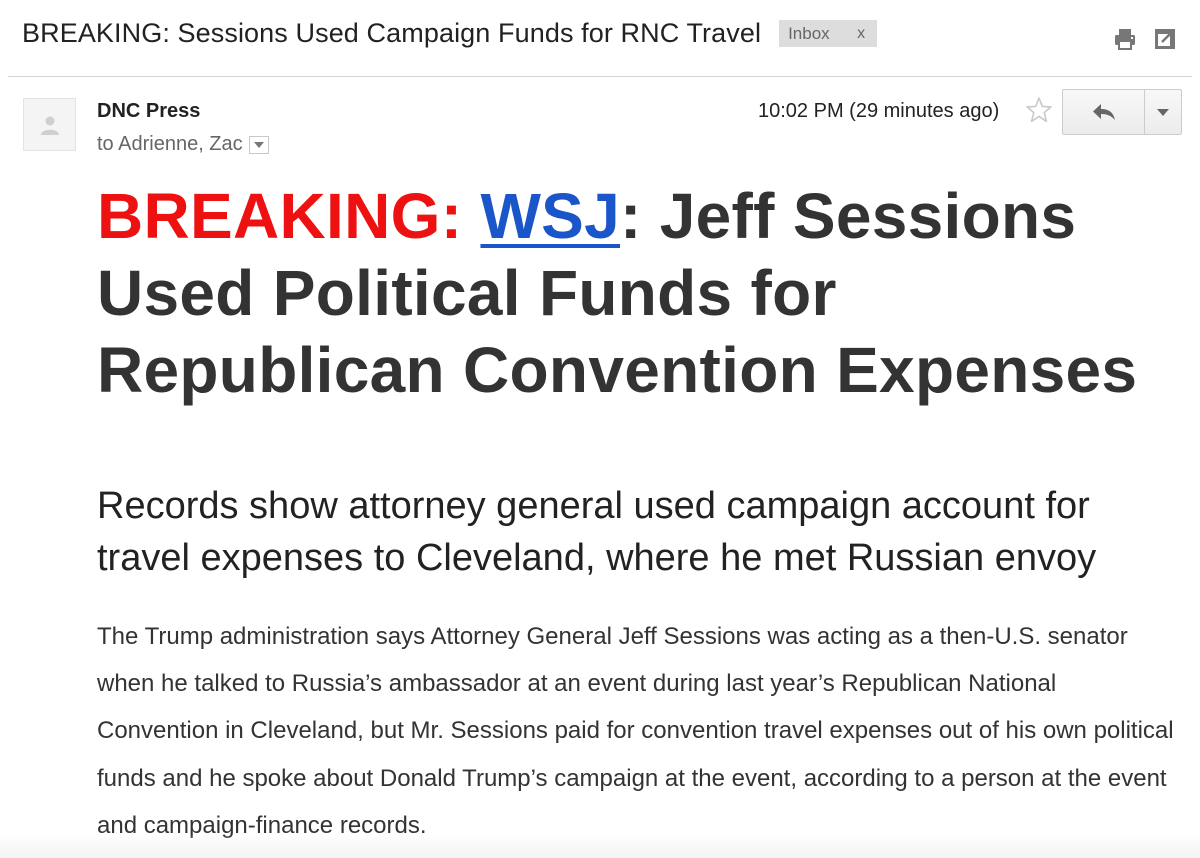  I want to click on recipients-row: to Adrienne, Zac, so click(183, 144).